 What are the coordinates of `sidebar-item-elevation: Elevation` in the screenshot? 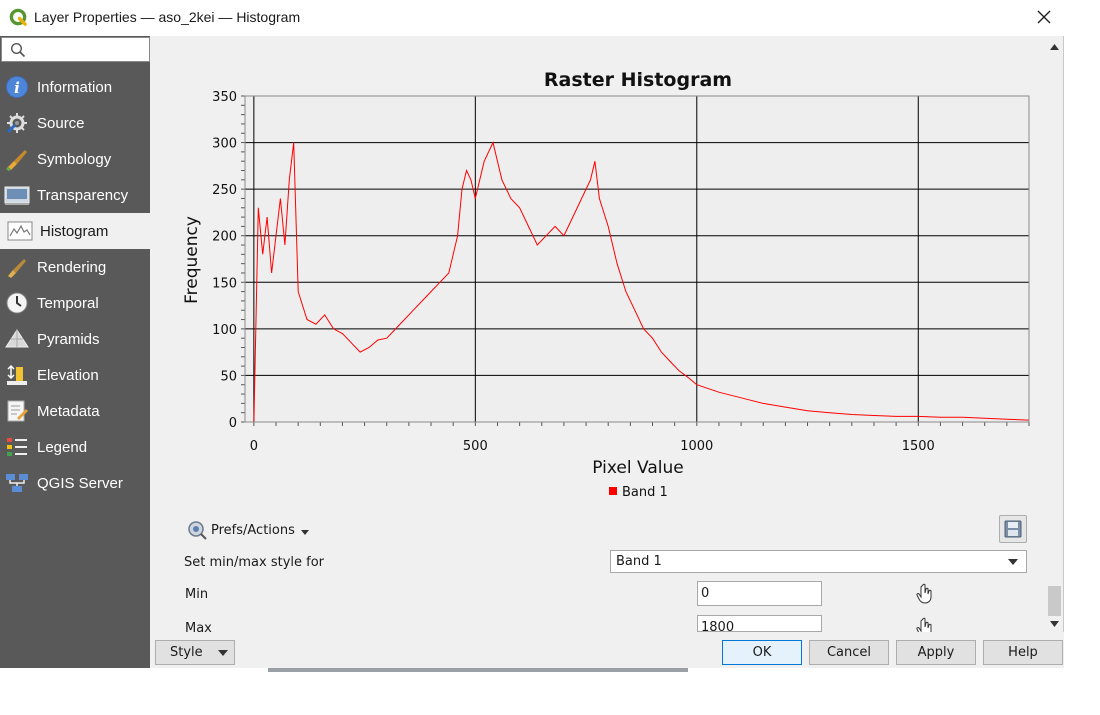 It's located at (75, 375).